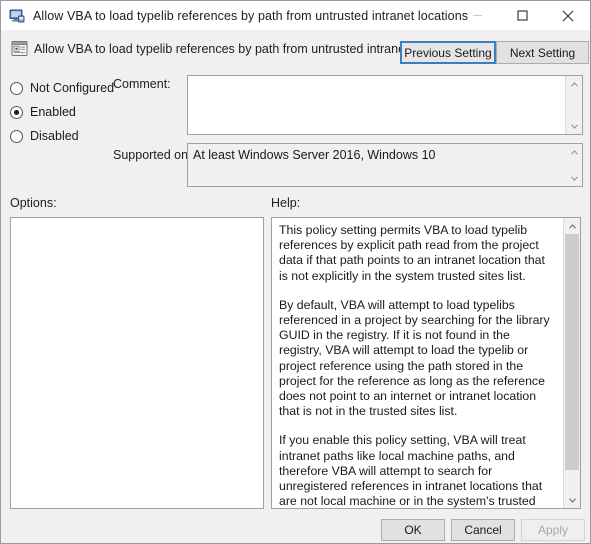 The width and height of the screenshot is (591, 544). I want to click on radio-indicator-not-configured, so click(16, 88).